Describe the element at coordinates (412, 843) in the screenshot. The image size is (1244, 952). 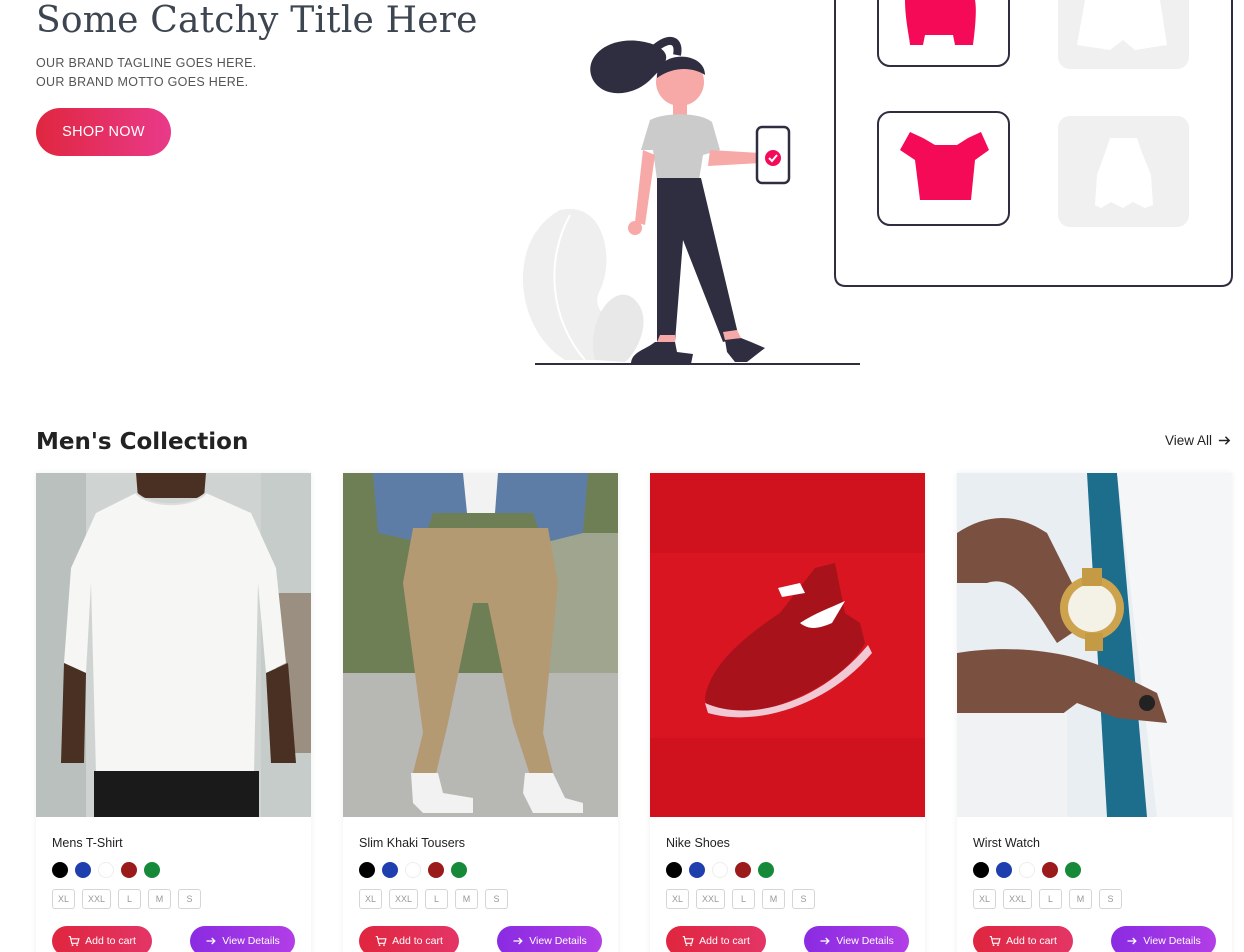
I see `product-name: Slim Khaki Tousers` at that location.